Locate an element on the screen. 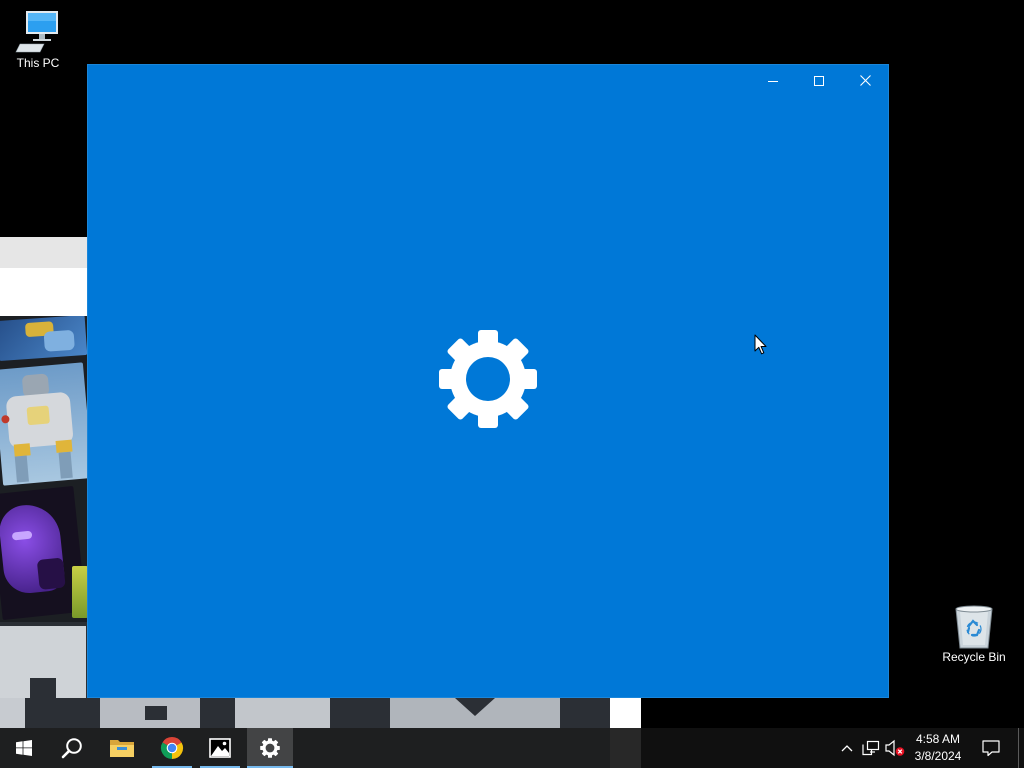 The image size is (1024, 768). gear-icon is located at coordinates (488, 379).